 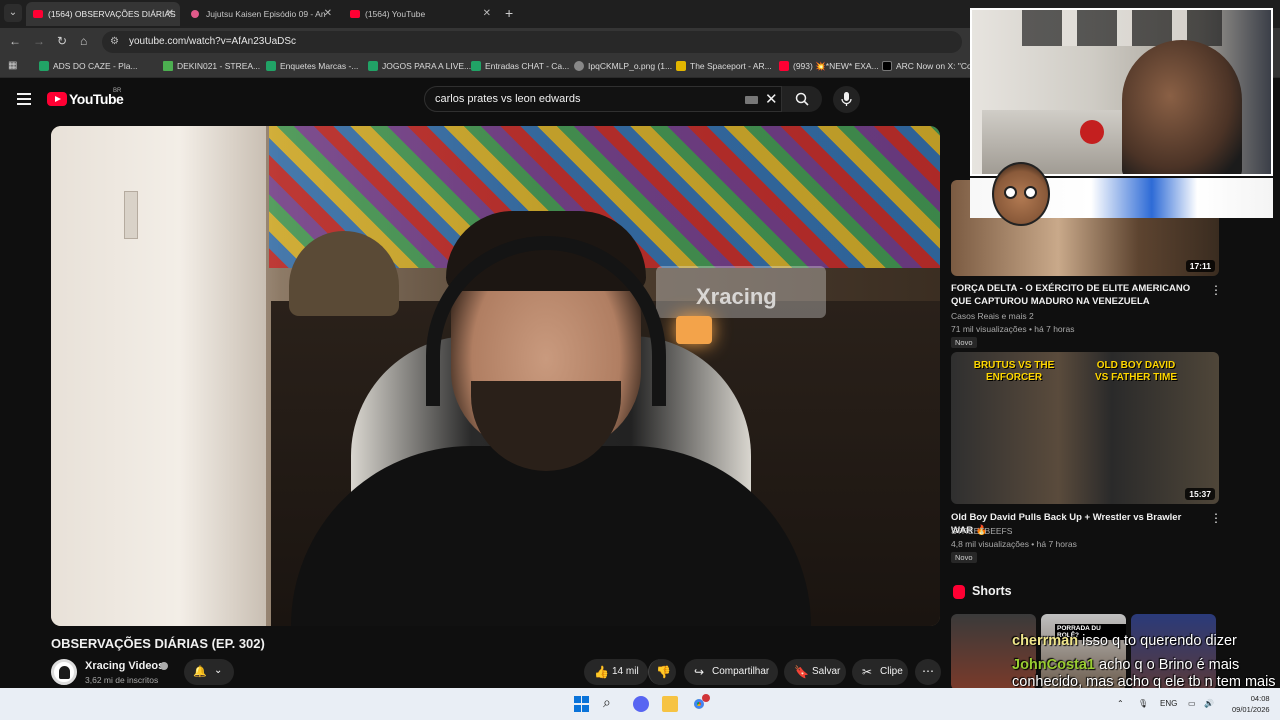 I want to click on search-button, so click(x=802, y=99).